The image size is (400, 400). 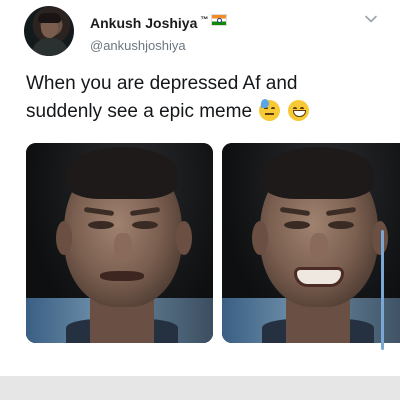 I want to click on author-avatar, so click(x=49, y=31).